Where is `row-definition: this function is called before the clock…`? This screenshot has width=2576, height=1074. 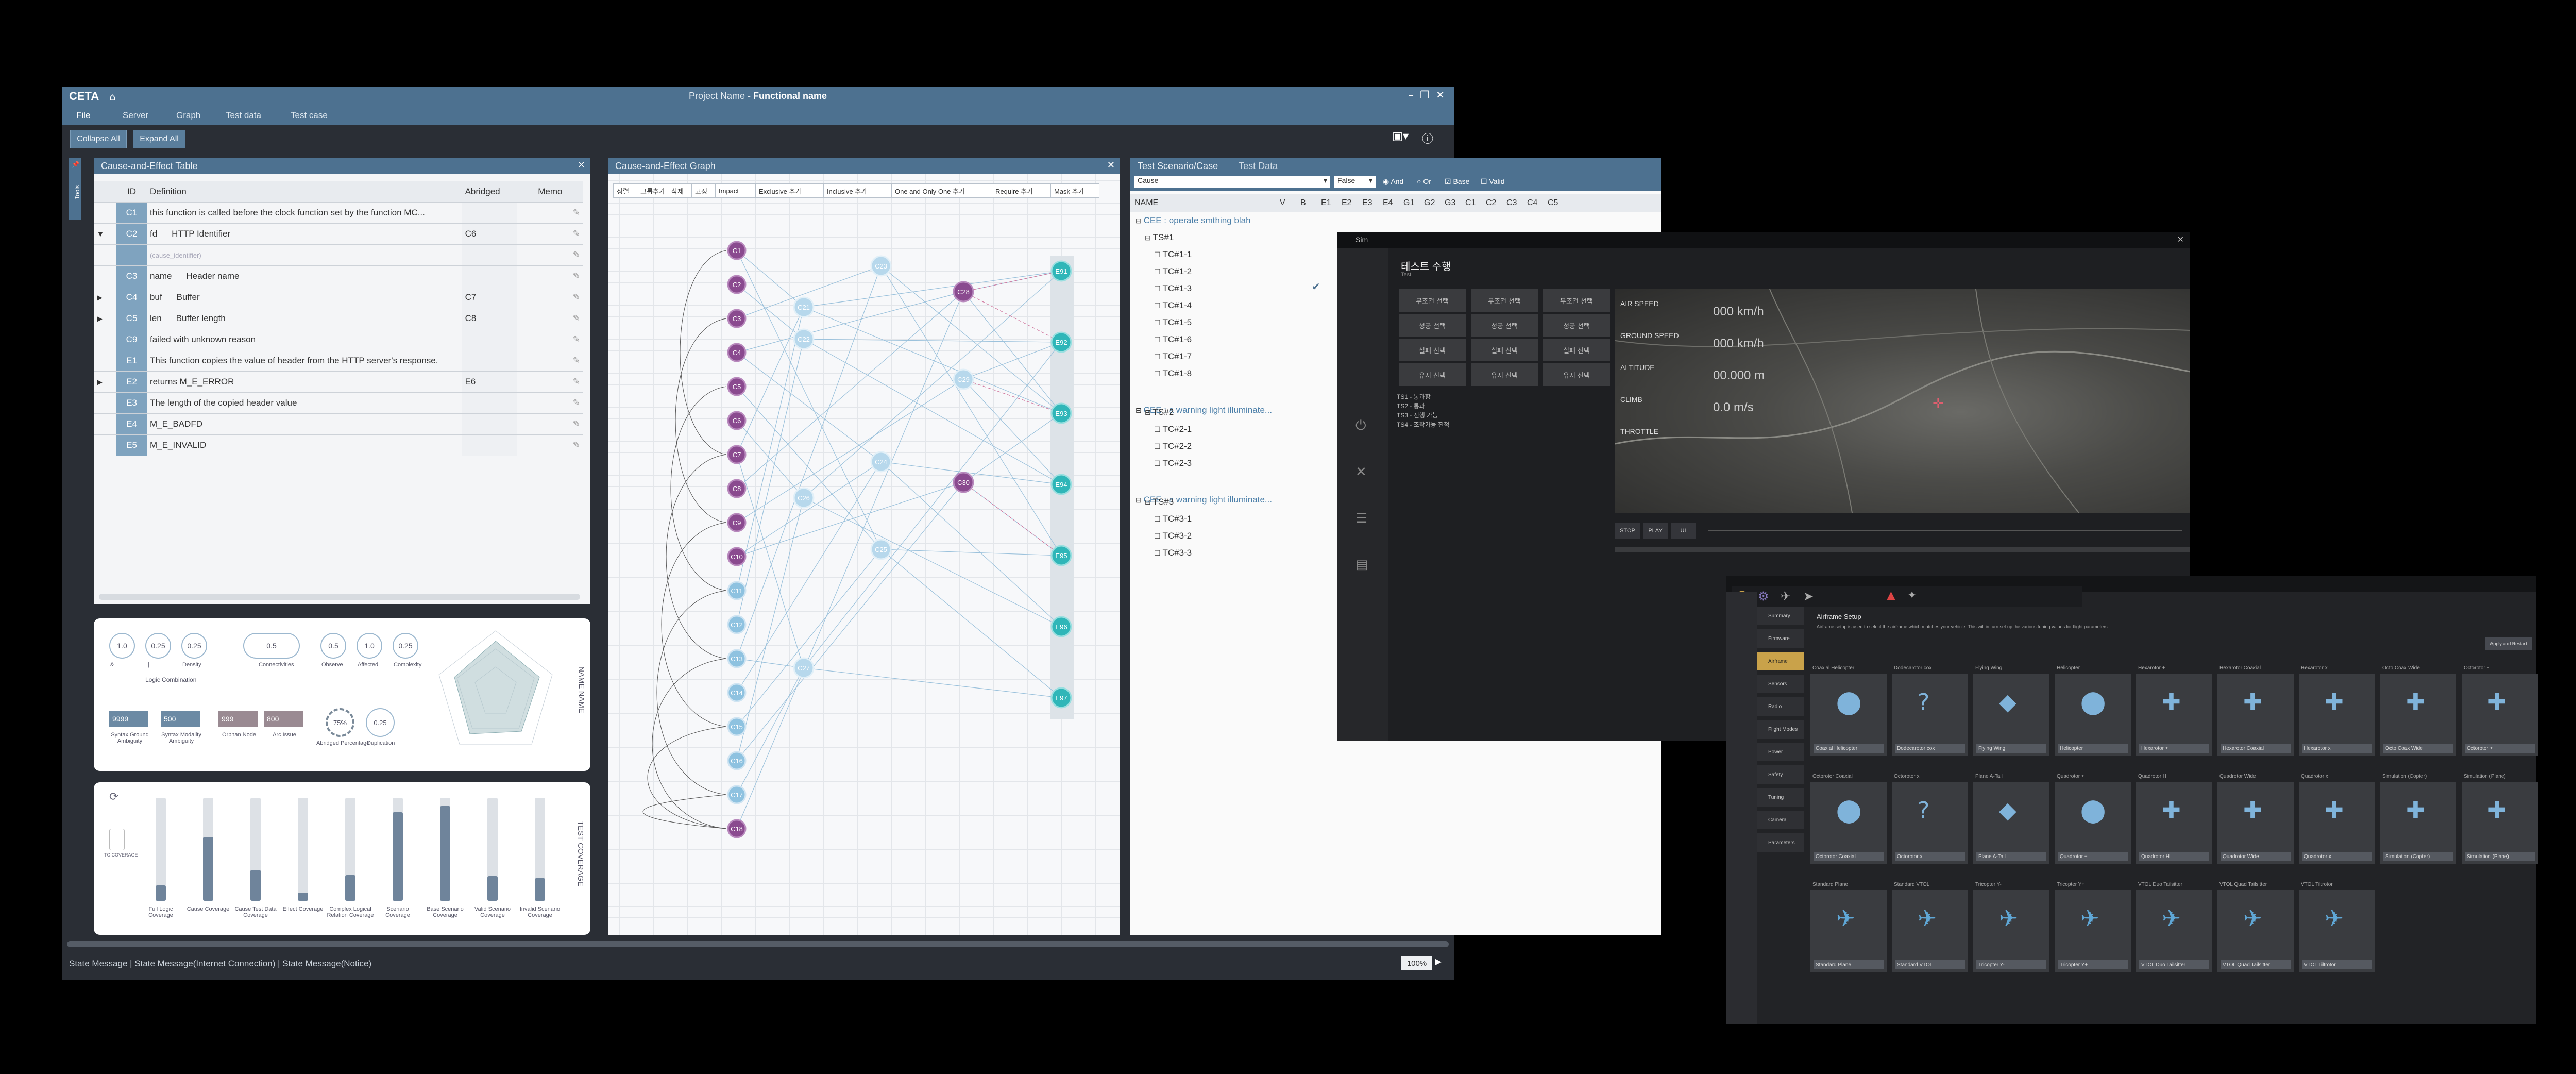 row-definition: this function is called before the clock… is located at coordinates (304, 213).